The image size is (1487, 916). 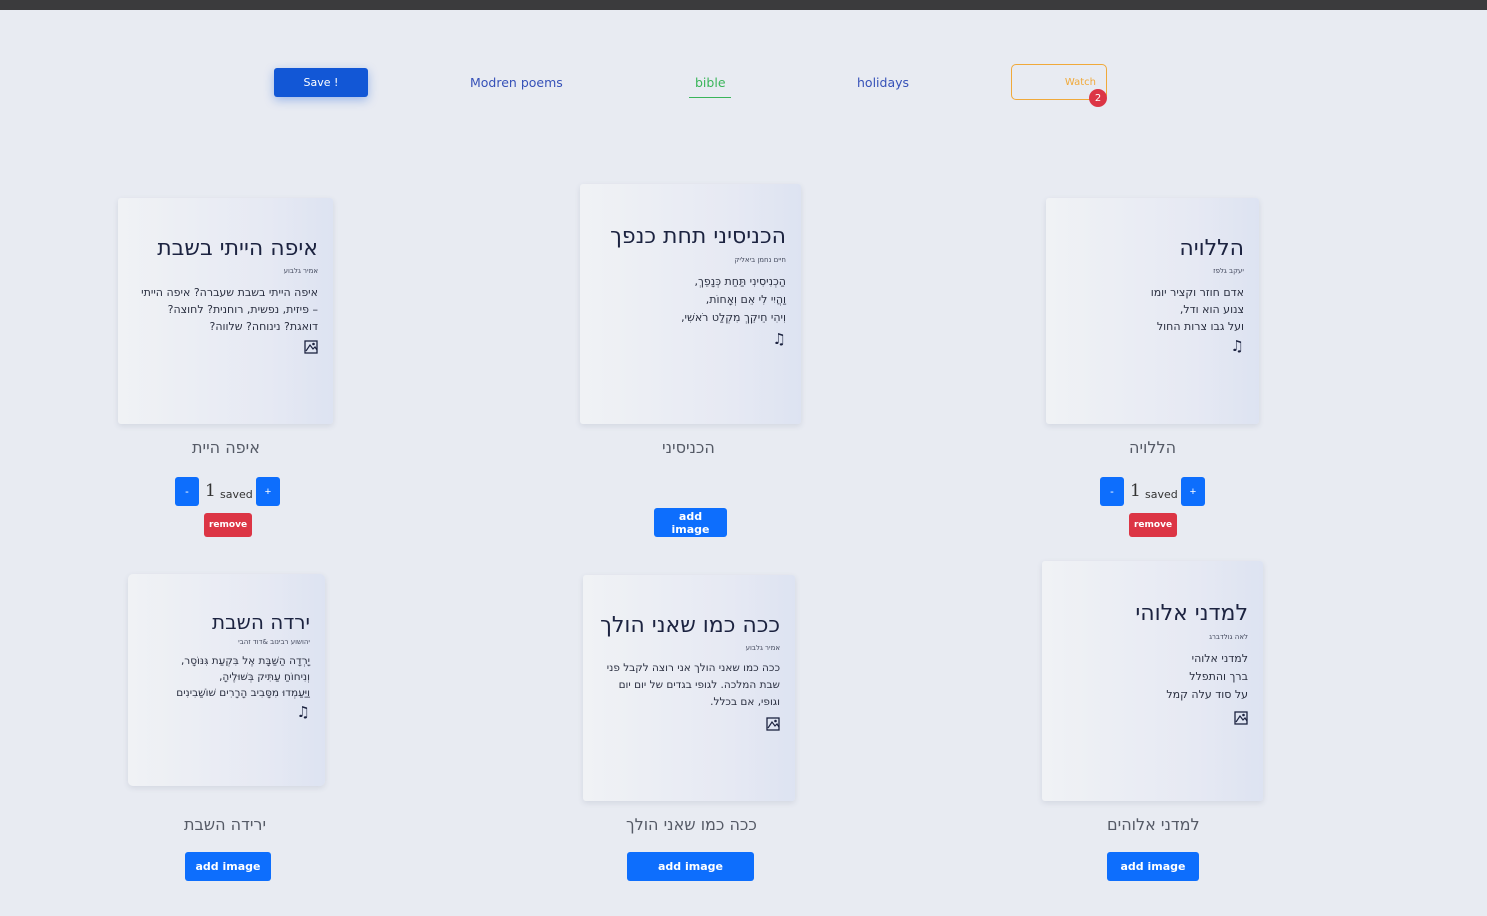 I want to click on poem-author: יעקב גלפז, so click(x=1228, y=271).